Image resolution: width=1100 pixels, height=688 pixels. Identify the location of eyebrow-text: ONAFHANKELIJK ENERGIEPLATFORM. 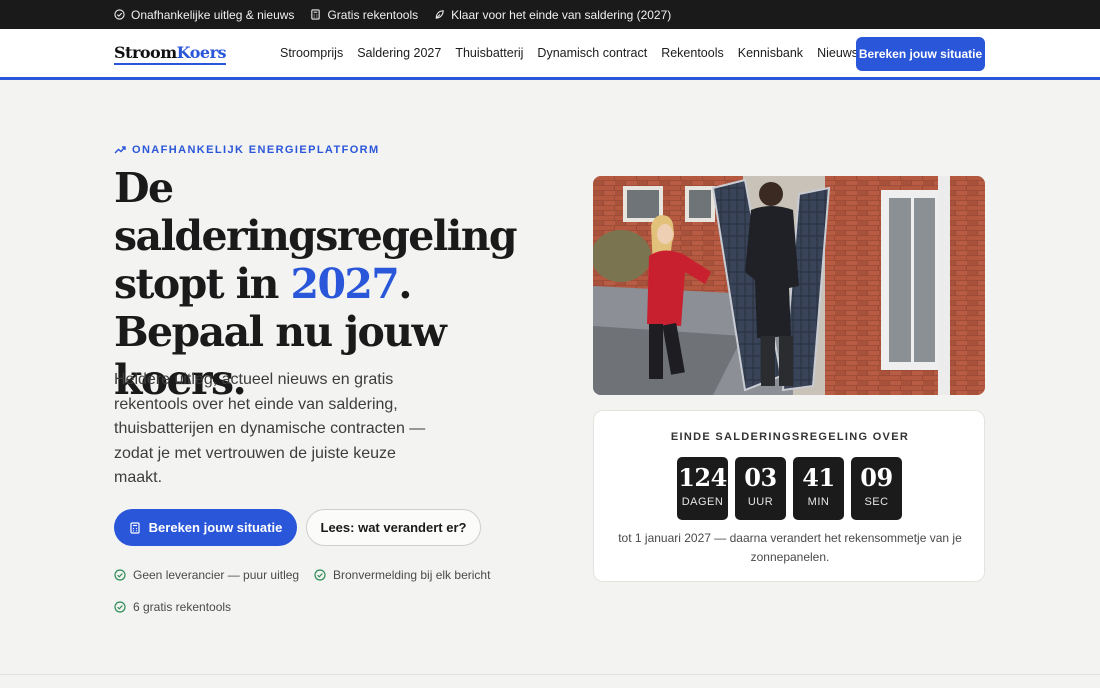
(256, 150).